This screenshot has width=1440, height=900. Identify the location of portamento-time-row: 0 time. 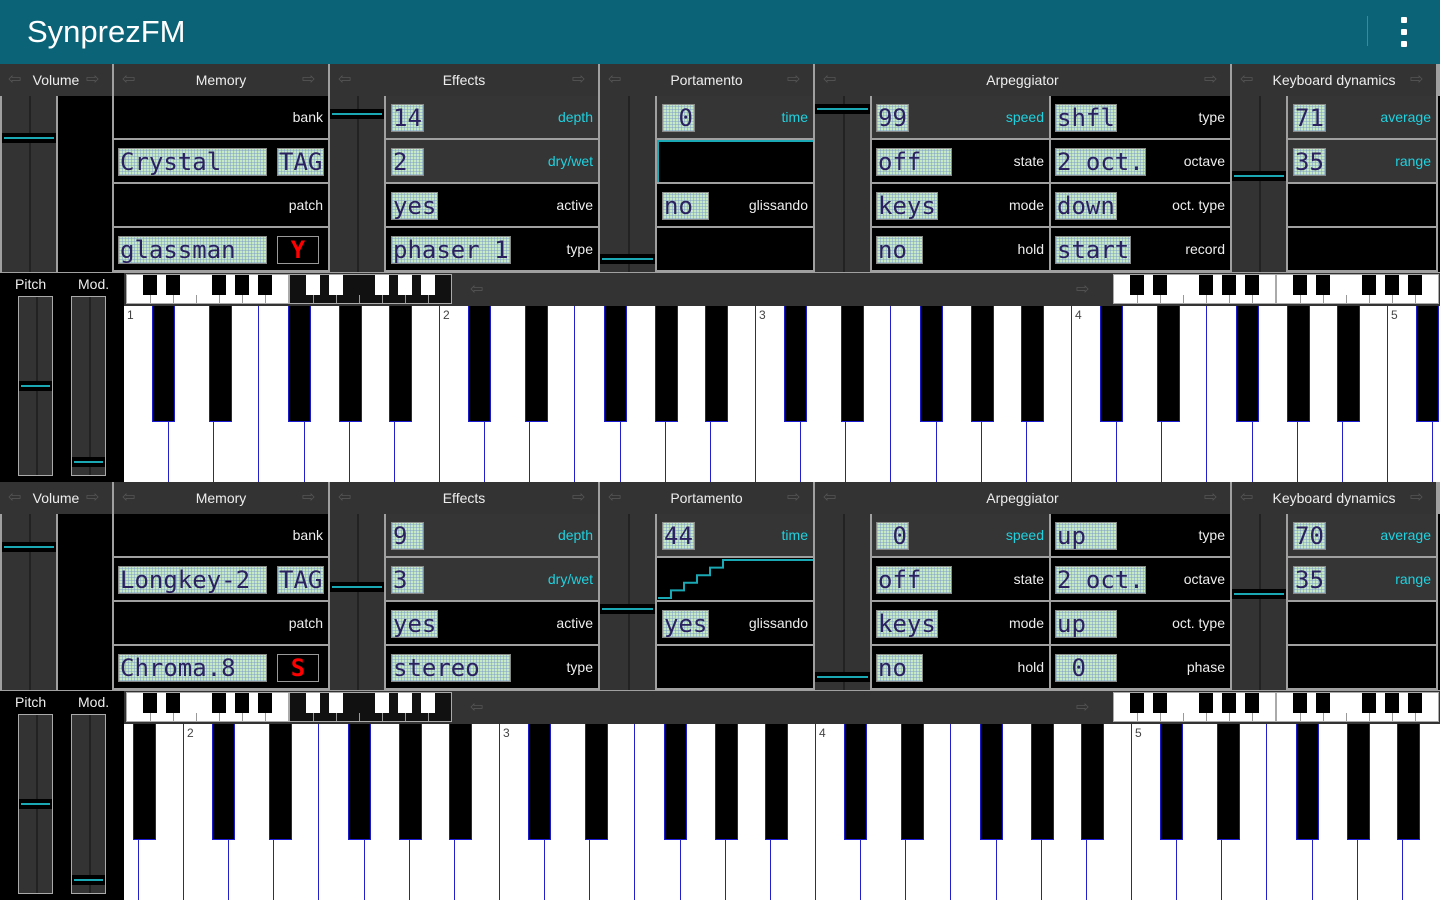
(735, 117).